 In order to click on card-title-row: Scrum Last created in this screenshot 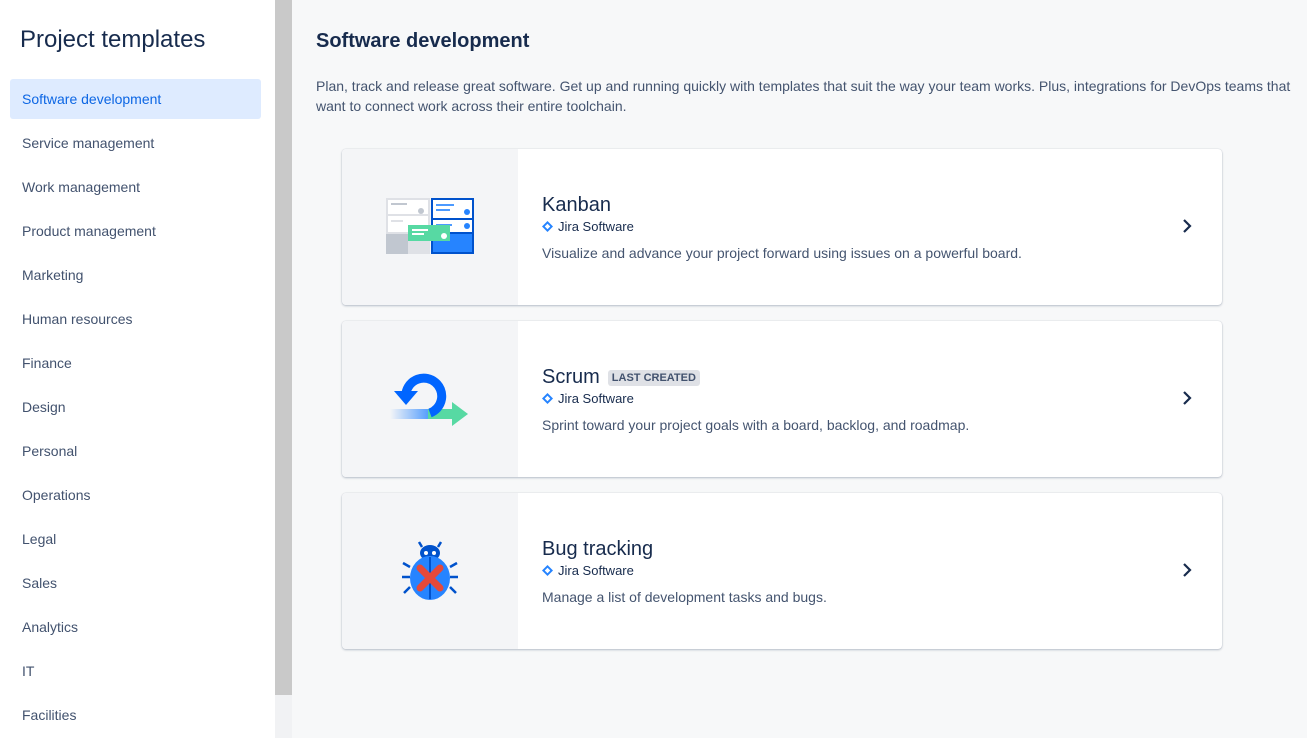, I will do `click(621, 377)`.